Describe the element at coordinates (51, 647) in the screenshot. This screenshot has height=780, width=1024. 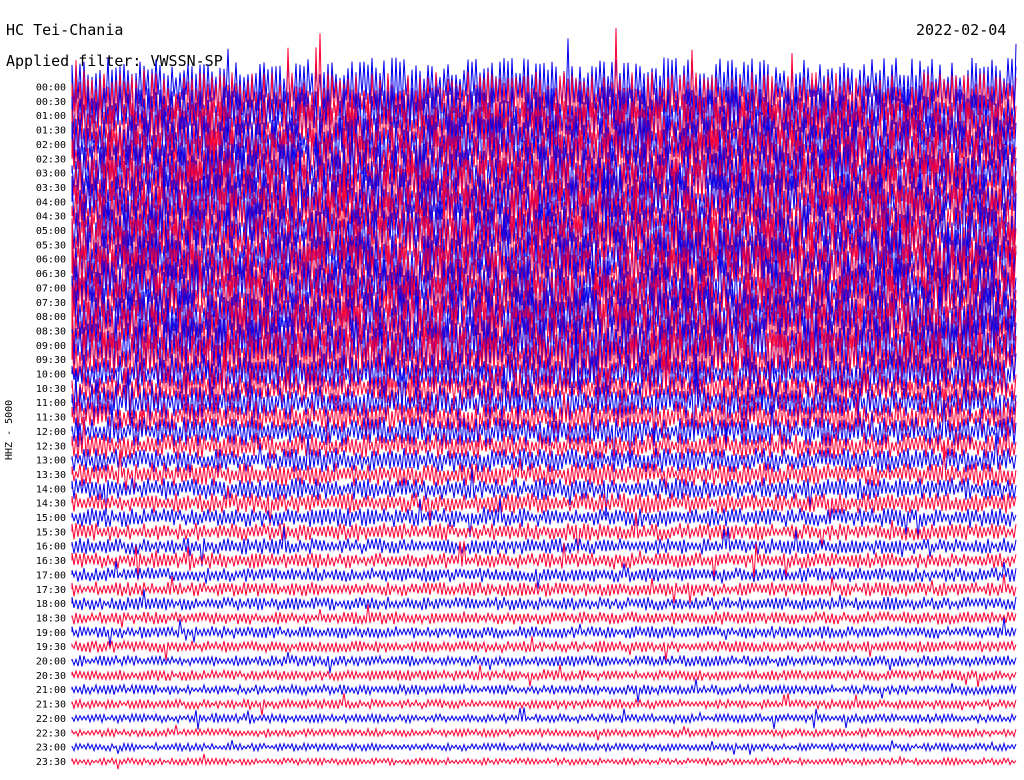
I see `time-label: 19:30` at that location.